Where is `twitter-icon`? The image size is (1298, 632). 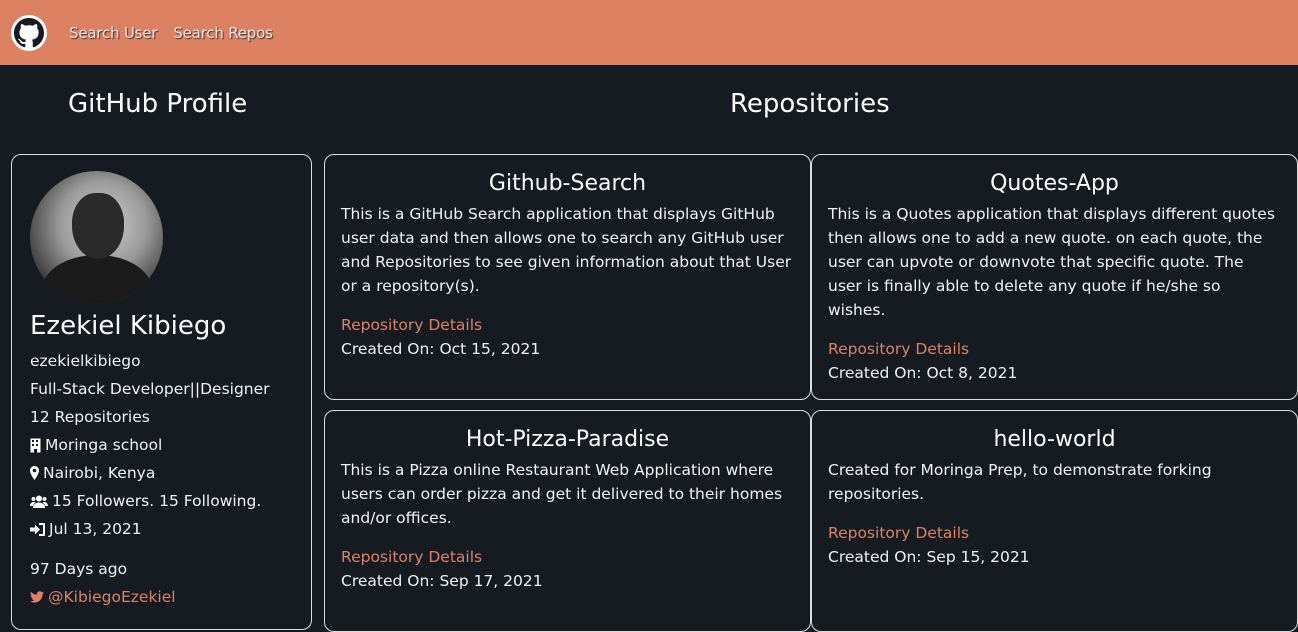
twitter-icon is located at coordinates (37, 597).